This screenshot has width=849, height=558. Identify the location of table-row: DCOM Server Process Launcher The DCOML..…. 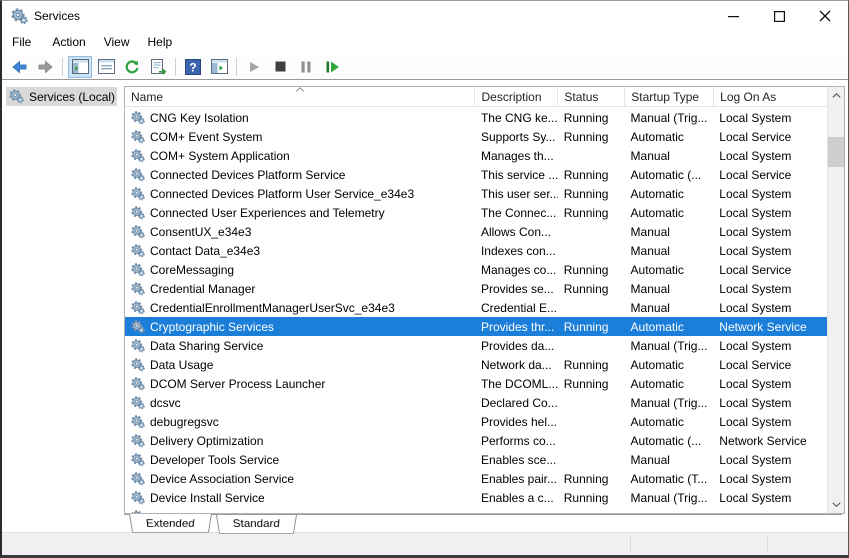
(476, 383).